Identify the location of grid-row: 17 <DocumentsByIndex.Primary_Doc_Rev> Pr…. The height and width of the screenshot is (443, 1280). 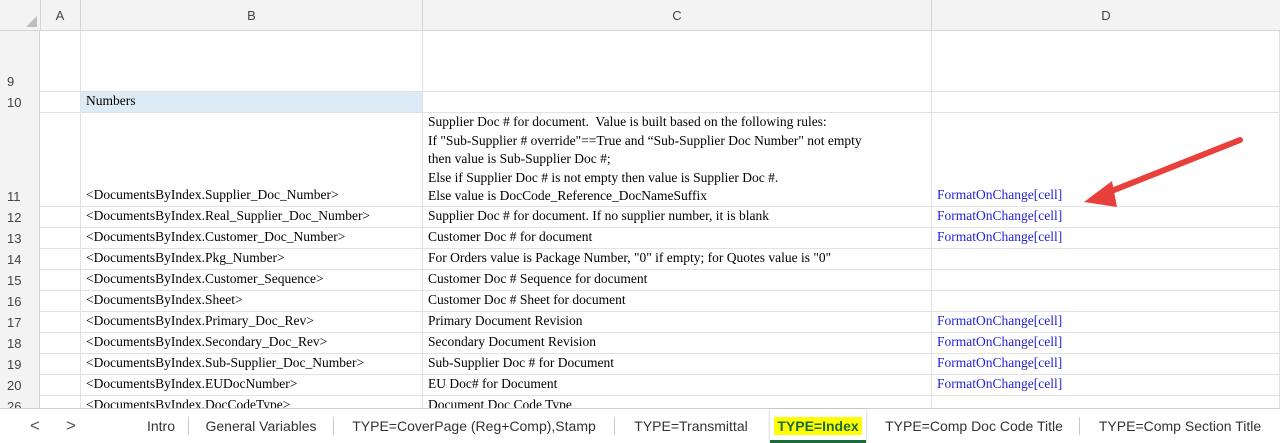
(640, 322).